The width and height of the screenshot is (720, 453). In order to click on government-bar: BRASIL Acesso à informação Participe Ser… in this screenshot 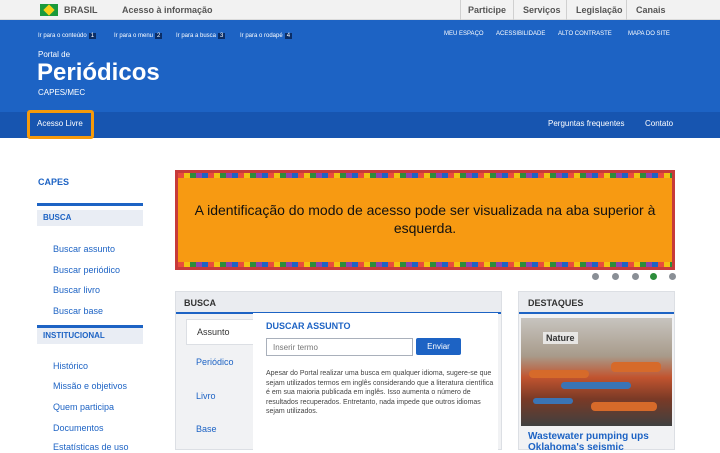, I will do `click(360, 10)`.